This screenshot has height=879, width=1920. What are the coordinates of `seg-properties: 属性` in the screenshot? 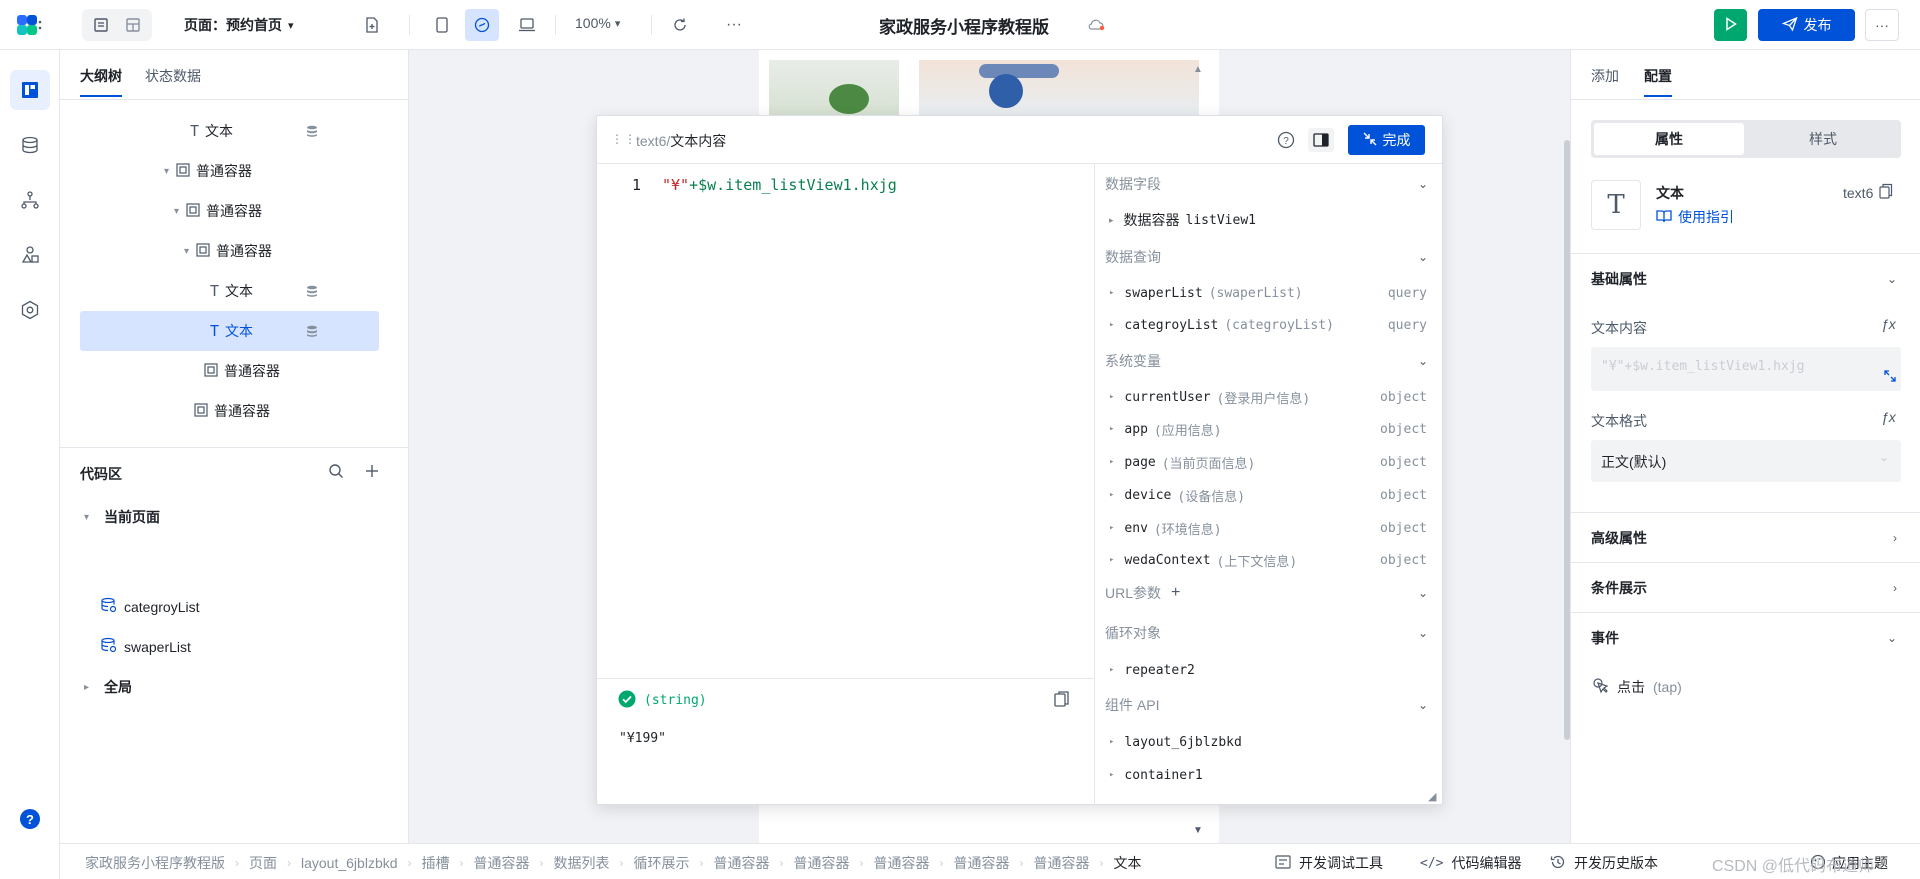 It's located at (1669, 139).